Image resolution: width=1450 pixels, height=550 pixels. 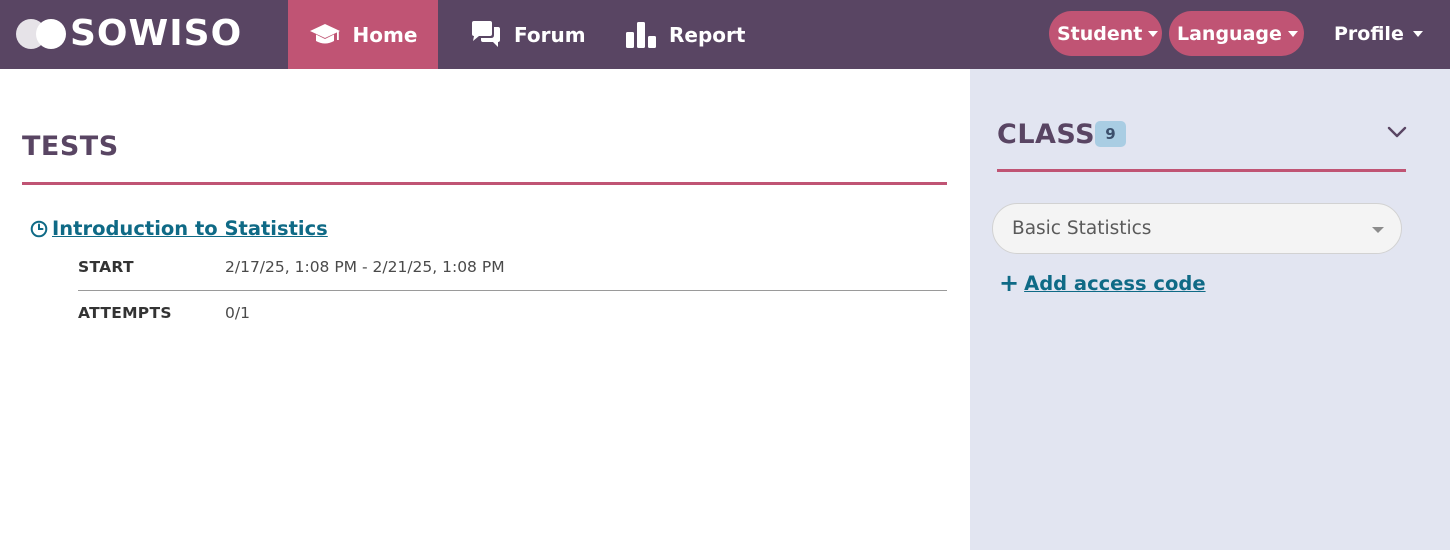 What do you see at coordinates (1082, 228) in the screenshot?
I see `class-select-value: Basic Statistics` at bounding box center [1082, 228].